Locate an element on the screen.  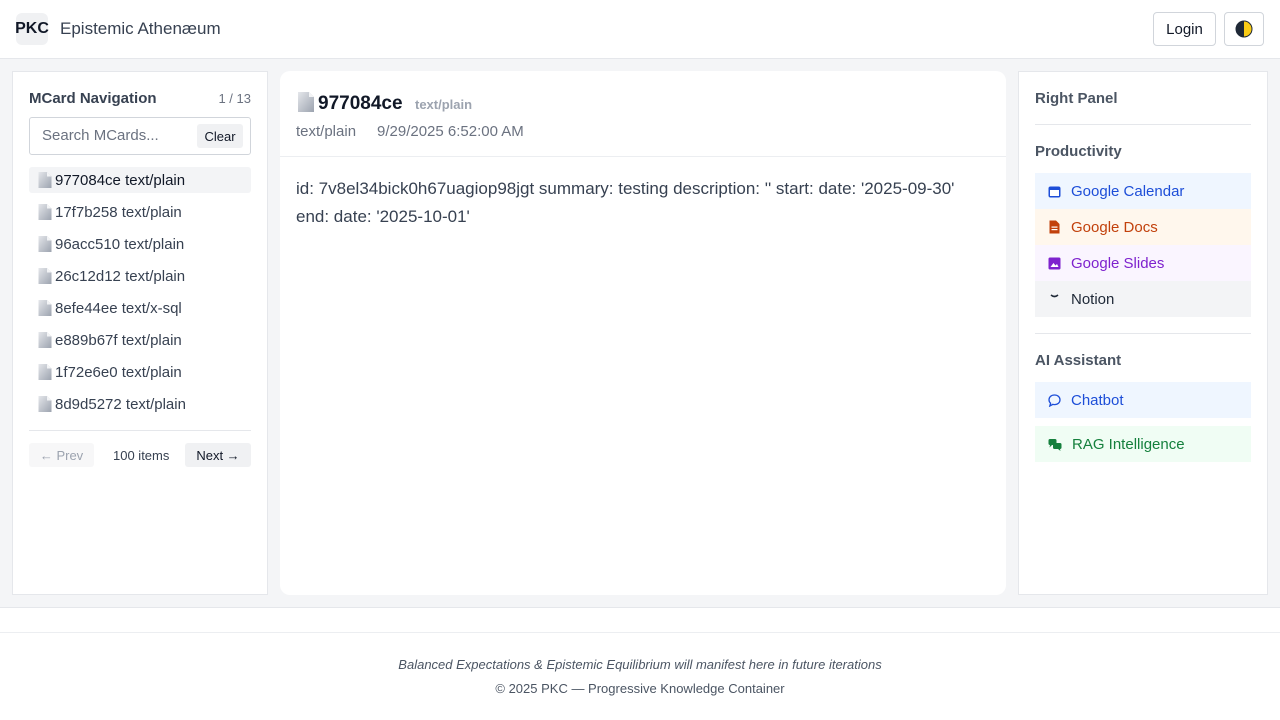
mcard-list-item: 8efe44ee text/x-sql is located at coordinates (140, 308).